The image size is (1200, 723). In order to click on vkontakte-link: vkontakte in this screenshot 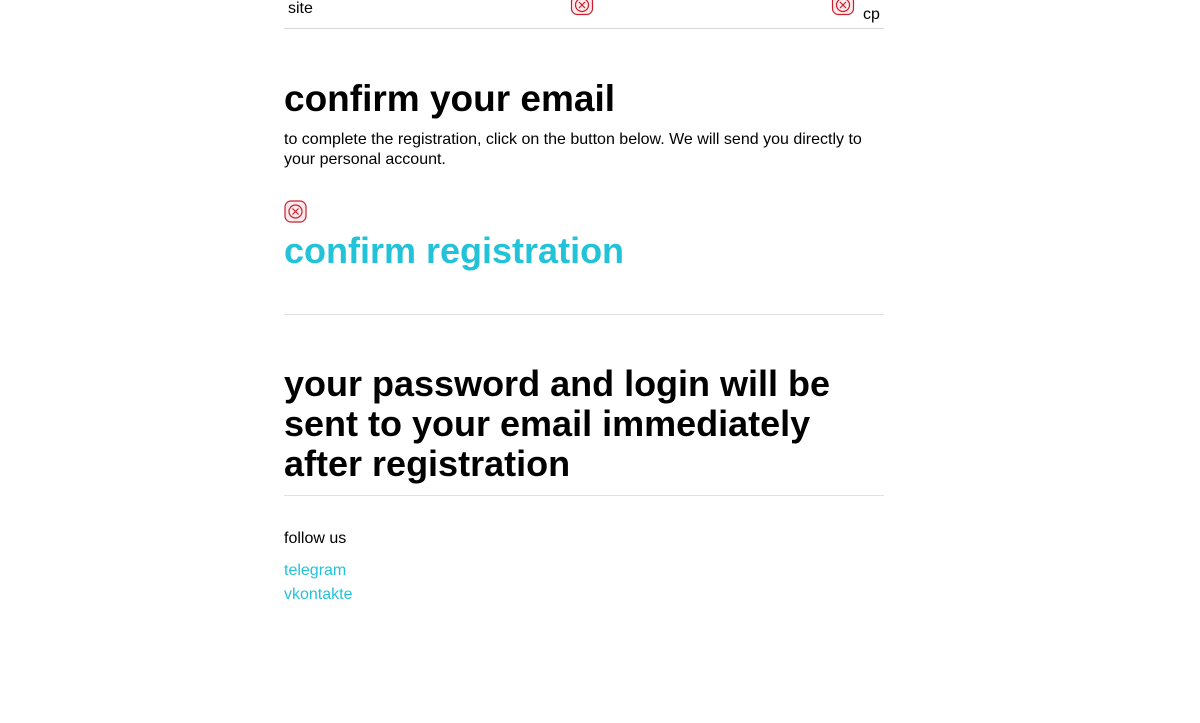, I will do `click(318, 595)`.